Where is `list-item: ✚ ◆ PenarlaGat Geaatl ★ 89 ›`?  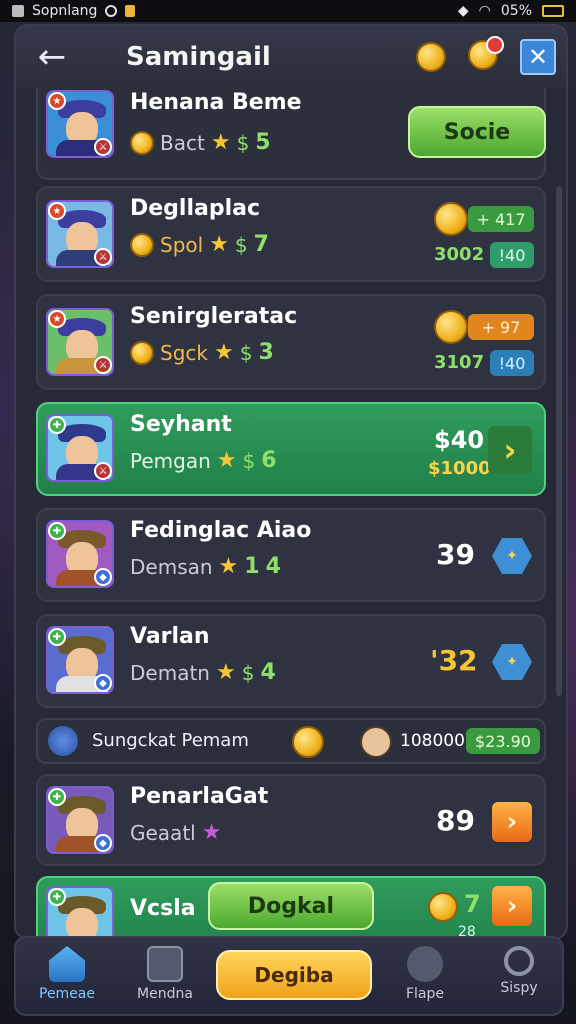
list-item: ✚ ◆ PenarlaGat Geaatl ★ 89 › is located at coordinates (291, 820).